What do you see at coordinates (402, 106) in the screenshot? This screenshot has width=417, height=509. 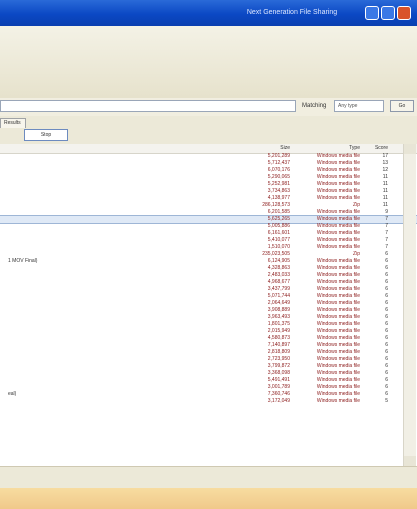 I see `go-button: Go` at bounding box center [402, 106].